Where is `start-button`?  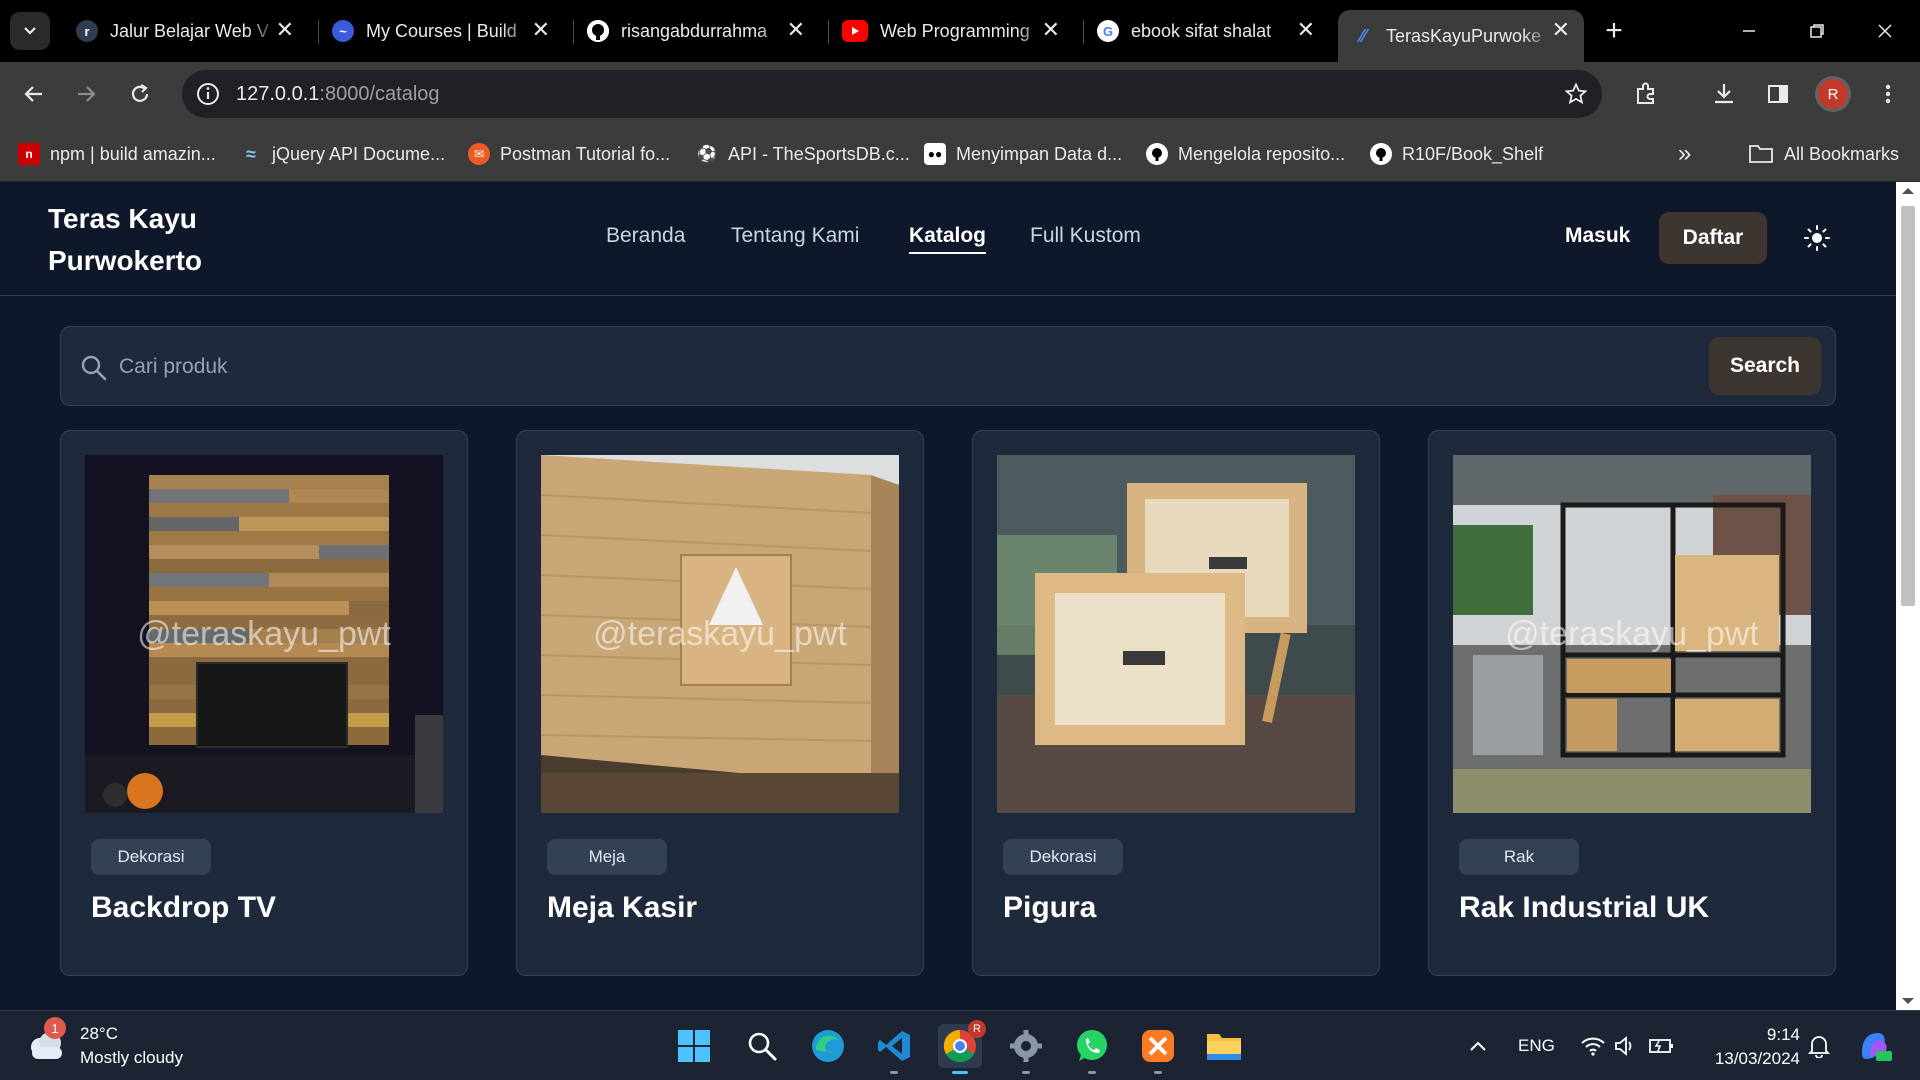 start-button is located at coordinates (694, 1046).